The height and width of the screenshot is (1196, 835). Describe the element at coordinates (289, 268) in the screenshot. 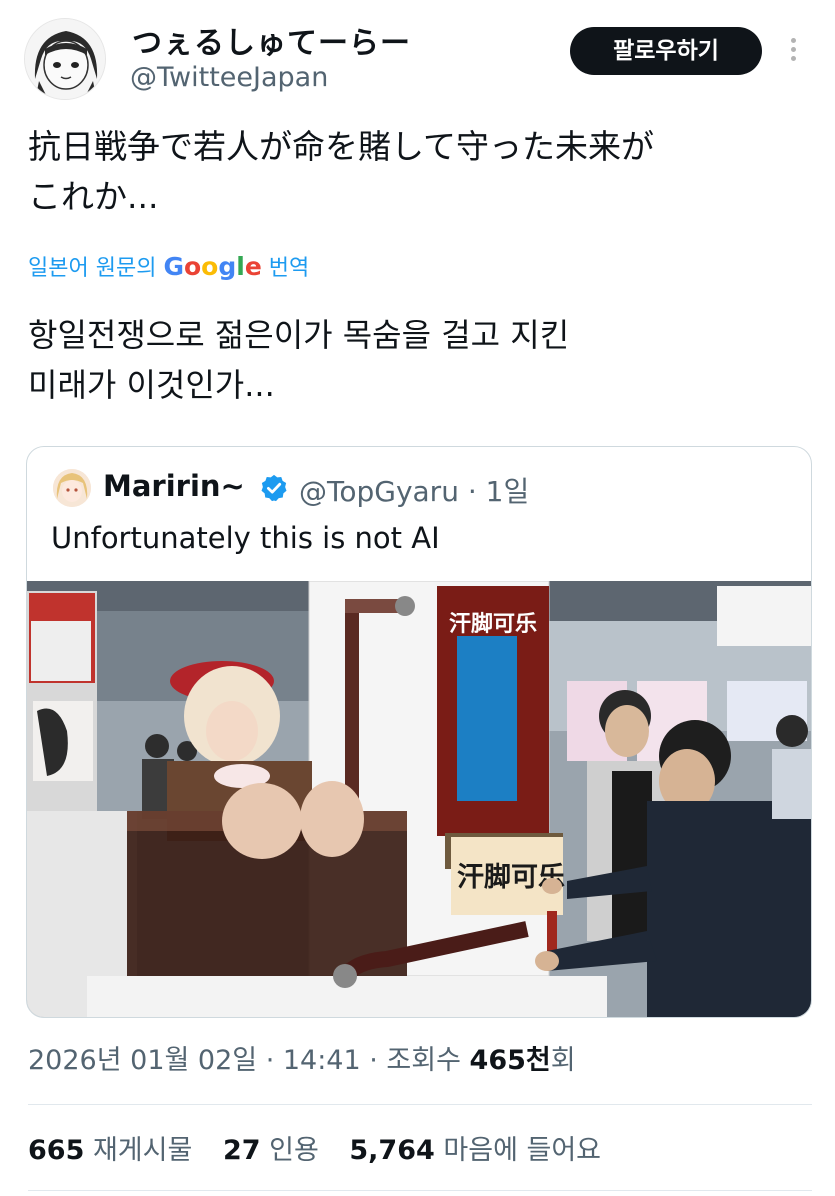

I see `translate-suffix: 번역` at that location.